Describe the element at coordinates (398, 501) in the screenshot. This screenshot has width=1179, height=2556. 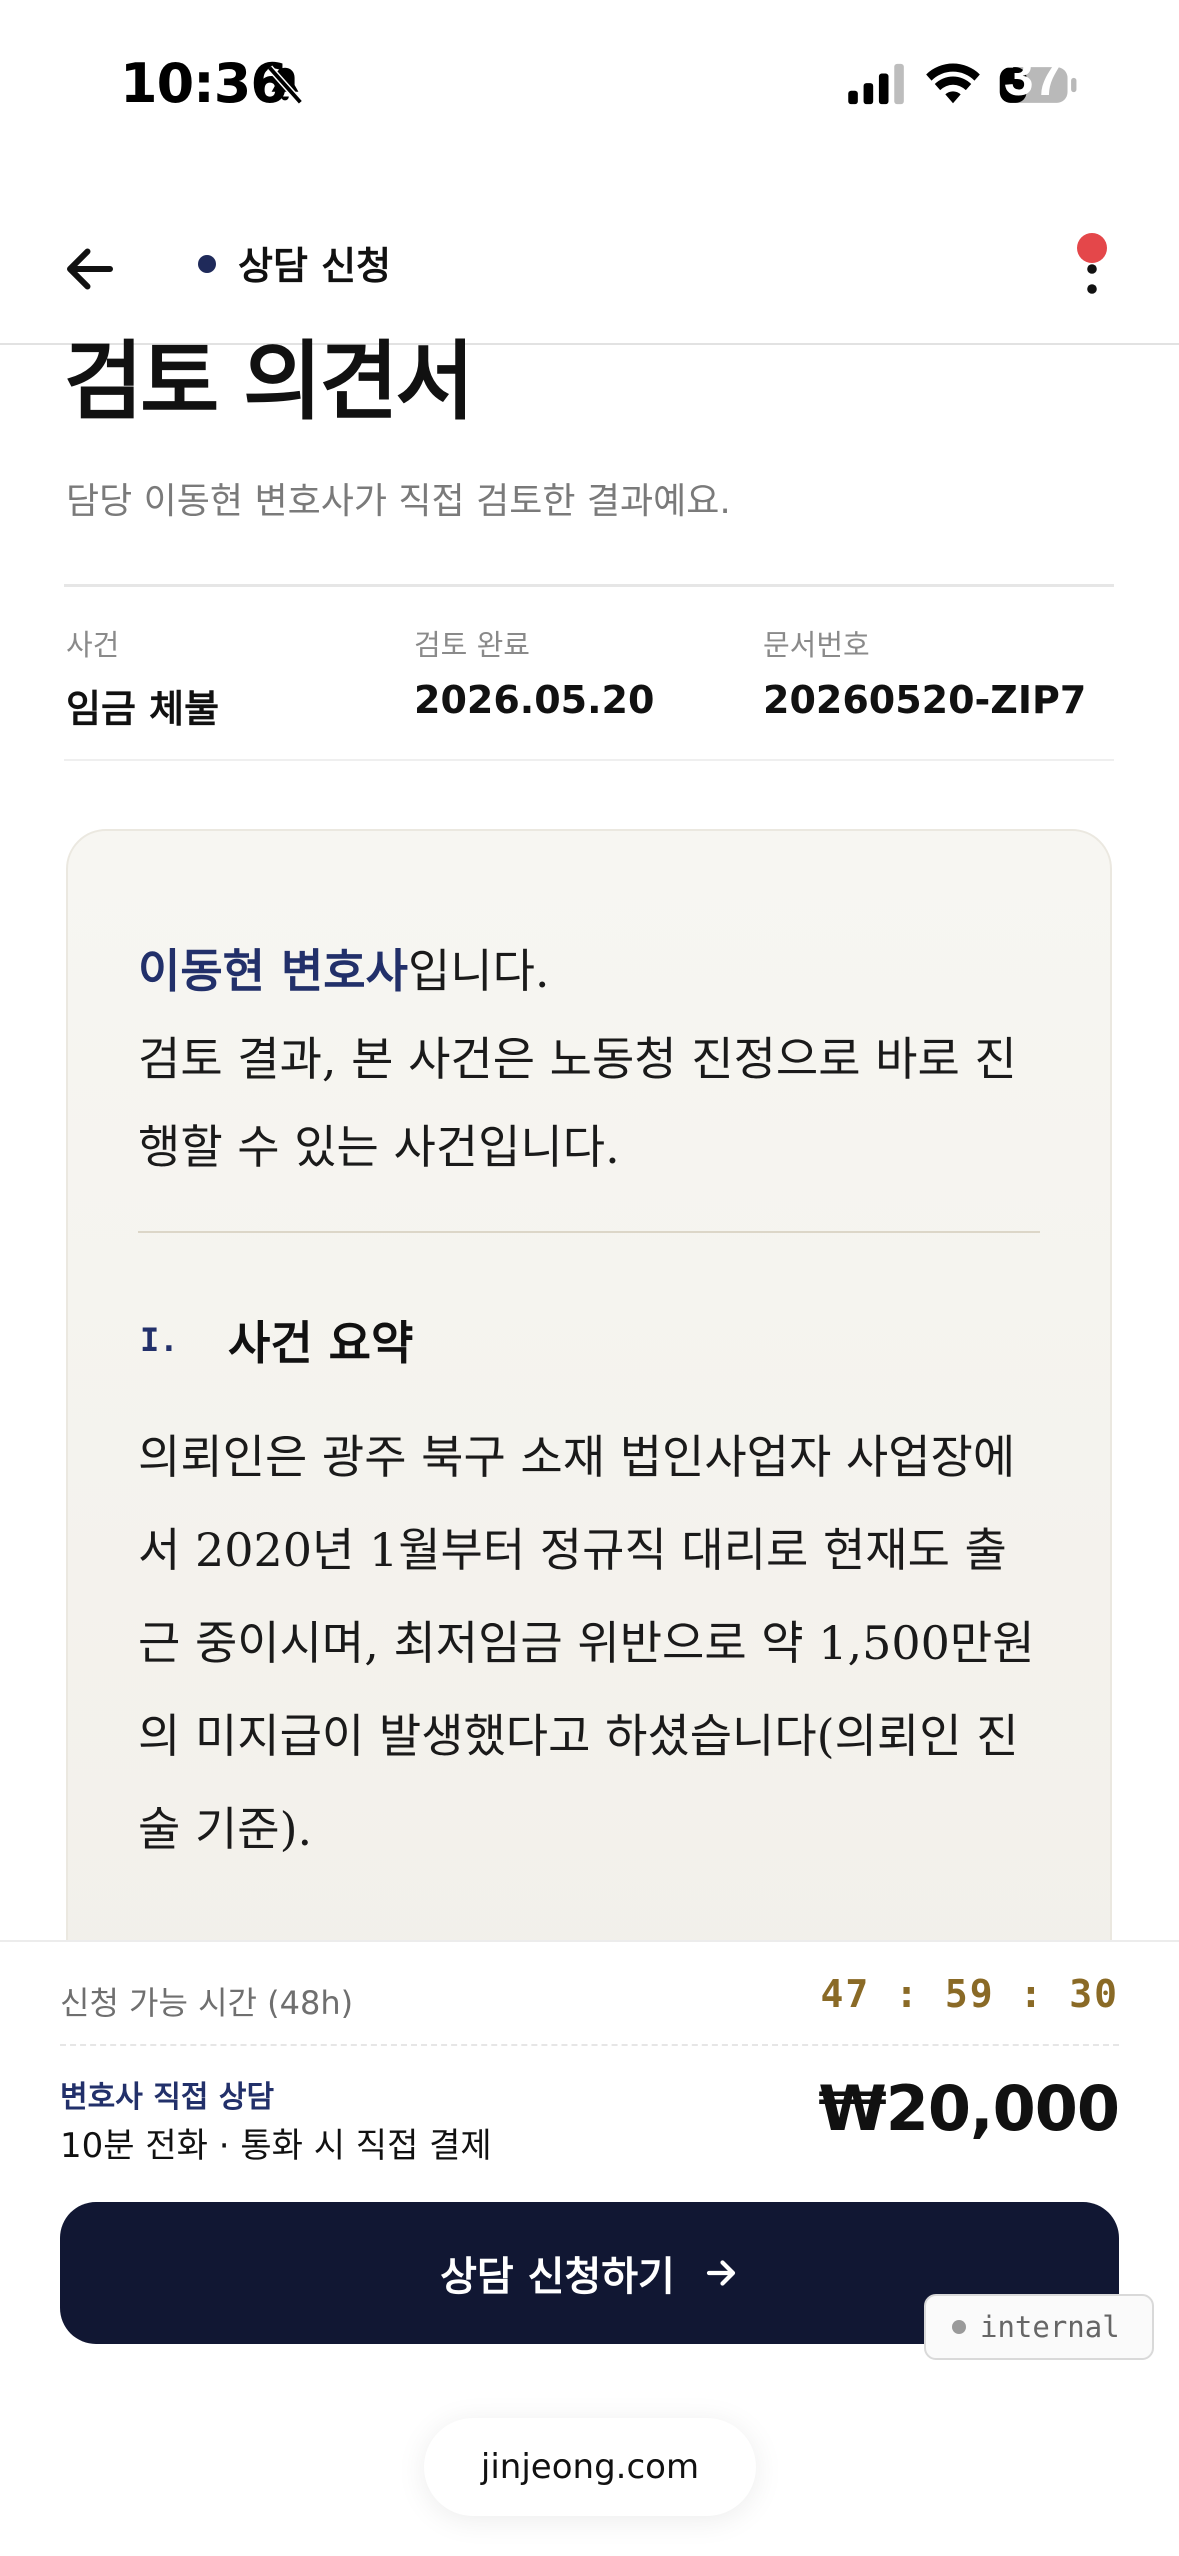
I see `page-subtitle: 담당 이동현 변호사가 직접 검토한 결과예요.` at that location.